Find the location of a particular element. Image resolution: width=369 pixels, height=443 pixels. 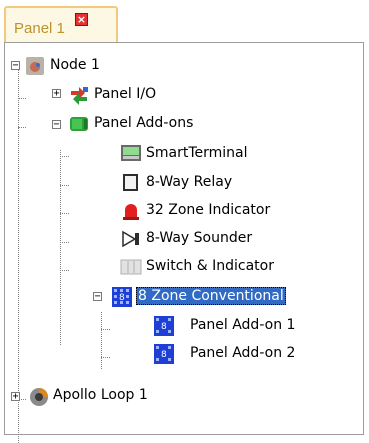

tree-item-label: Node 1 is located at coordinates (75, 65).